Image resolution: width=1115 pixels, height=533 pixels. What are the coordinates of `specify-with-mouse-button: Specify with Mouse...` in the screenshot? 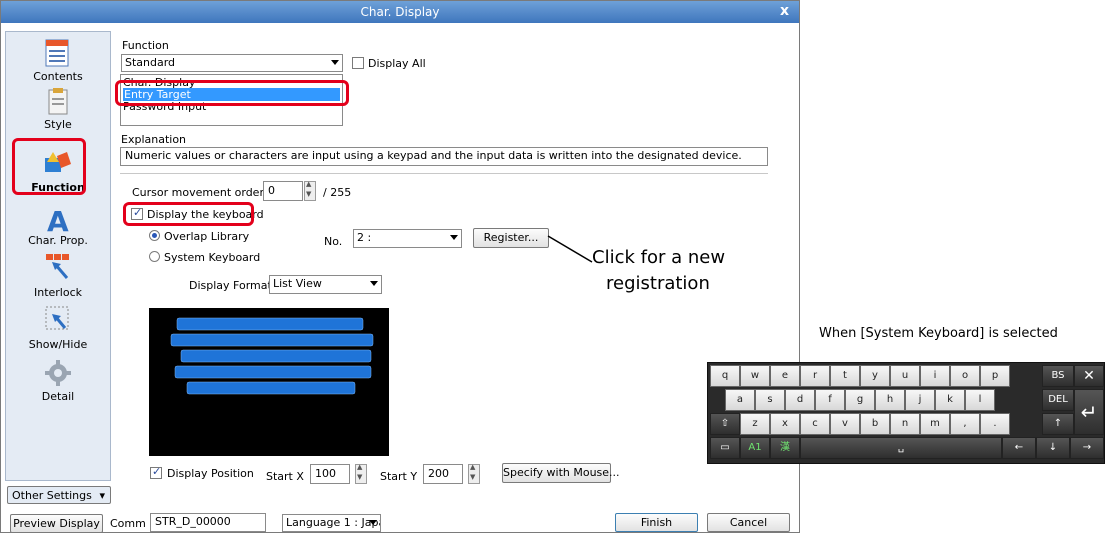 It's located at (561, 473).